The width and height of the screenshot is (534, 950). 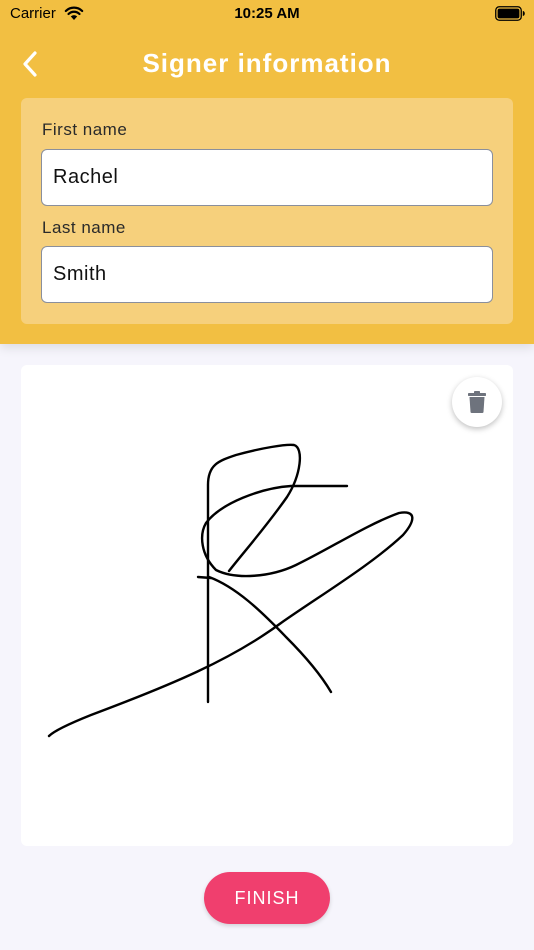 I want to click on last-name-field, so click(x=267, y=274).